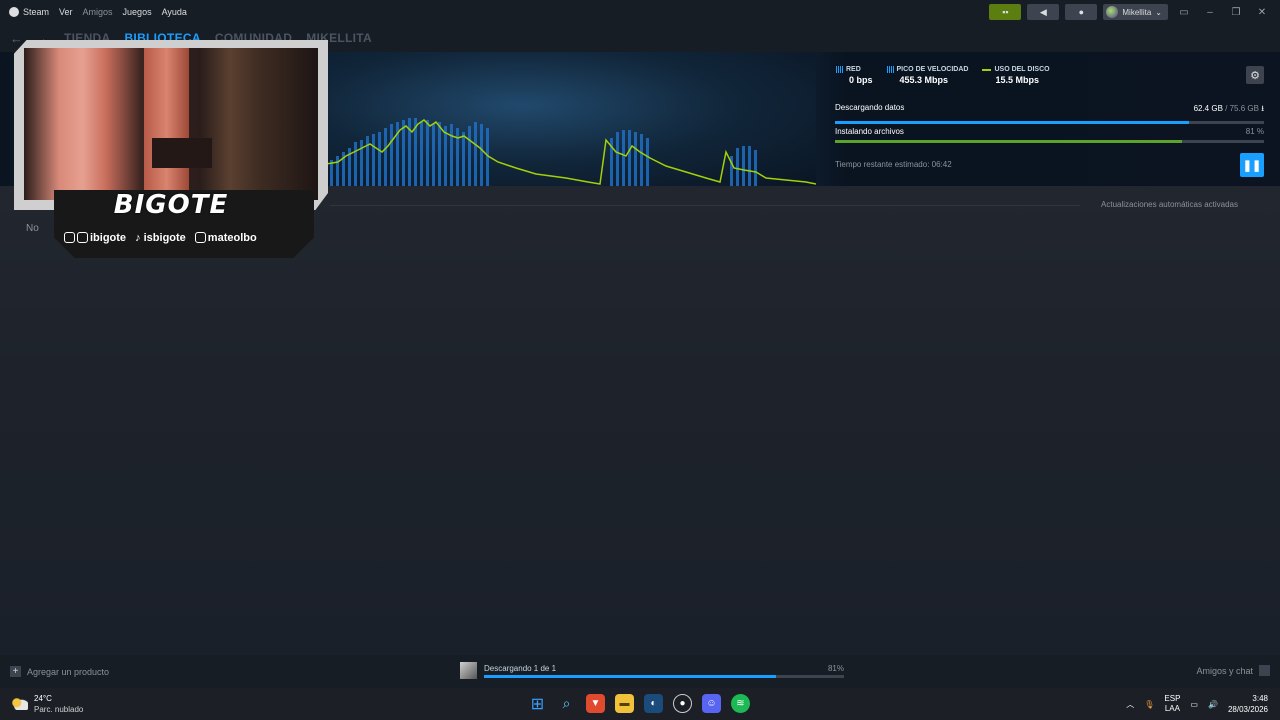 The width and height of the screenshot is (1280, 720). What do you see at coordinates (711, 703) in the screenshot?
I see `discord-icon: ☺` at bounding box center [711, 703].